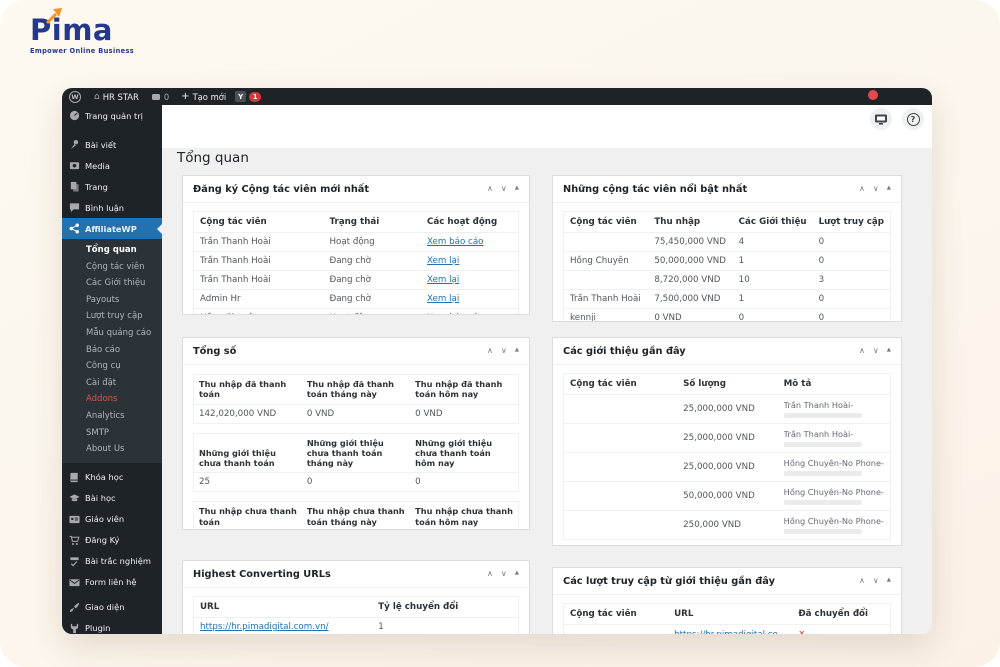 The width and height of the screenshot is (1000, 667). What do you see at coordinates (913, 119) in the screenshot?
I see `help-button: ?` at bounding box center [913, 119].